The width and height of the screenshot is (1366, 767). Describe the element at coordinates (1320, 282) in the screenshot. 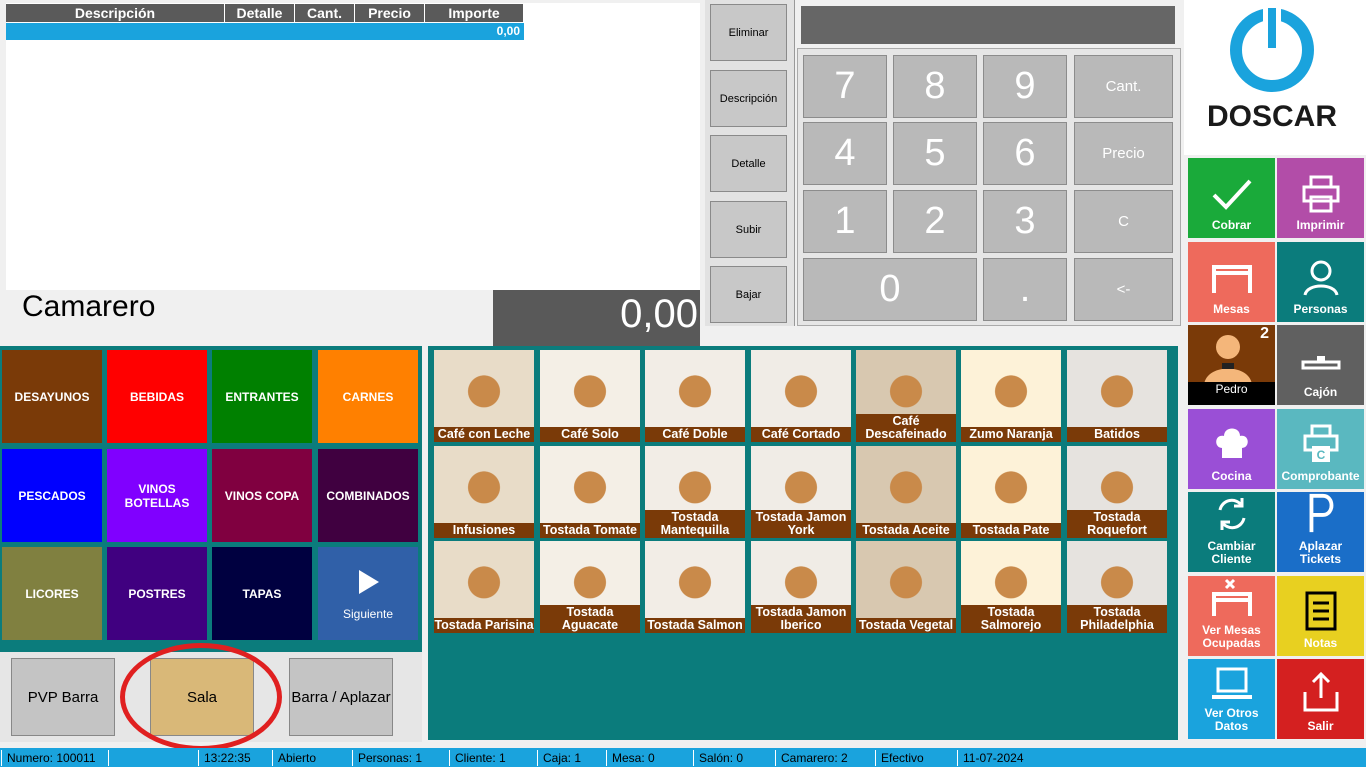

I see `personas-button: Personas` at that location.